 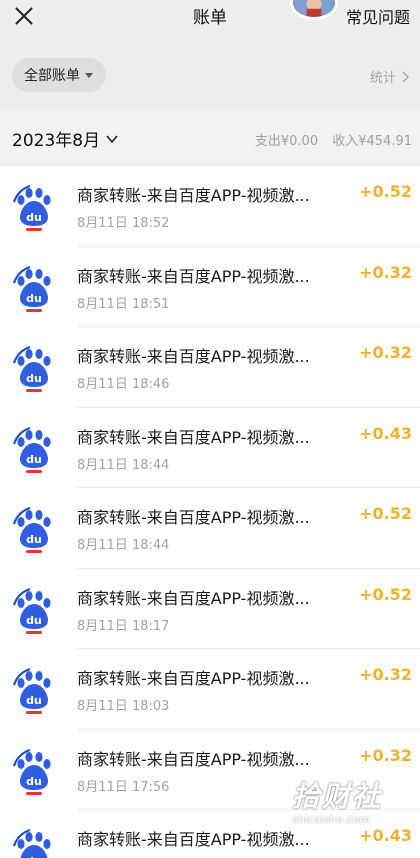 I want to click on transaction-row: du 商家转账-来自百度APP-视频激... 8月11日 18:46 +0.32, so click(x=210, y=367).